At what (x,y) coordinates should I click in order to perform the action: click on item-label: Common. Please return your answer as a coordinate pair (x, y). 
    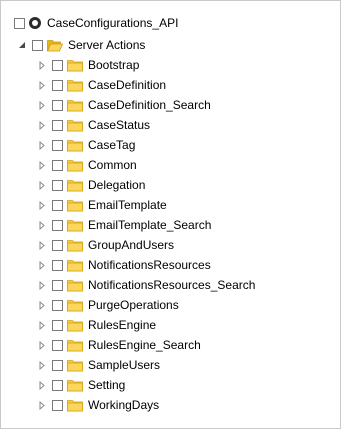
    Looking at the image, I should click on (112, 165).